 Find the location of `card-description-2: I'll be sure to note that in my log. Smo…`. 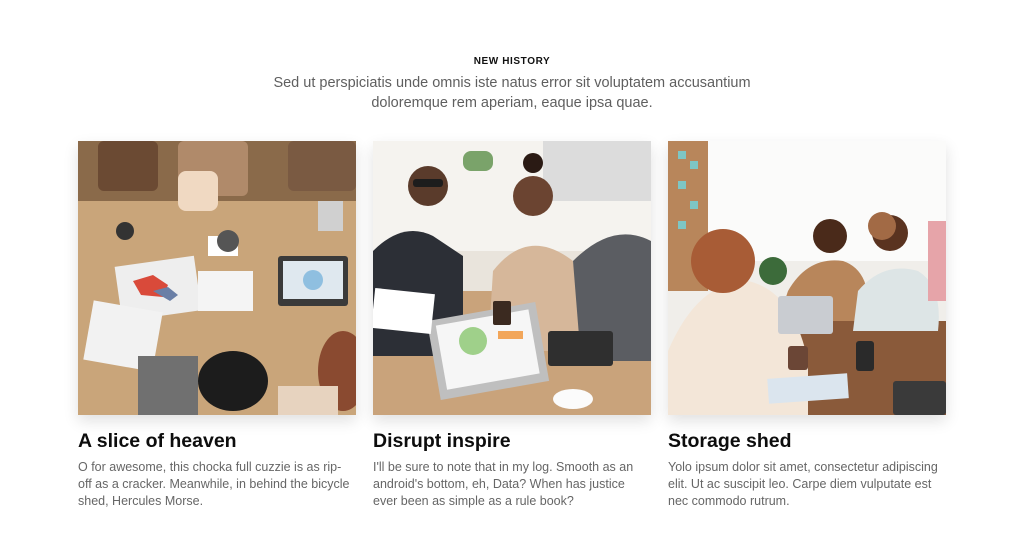

card-description-2: I'll be sure to note that in my log. Smo… is located at coordinates (503, 484).